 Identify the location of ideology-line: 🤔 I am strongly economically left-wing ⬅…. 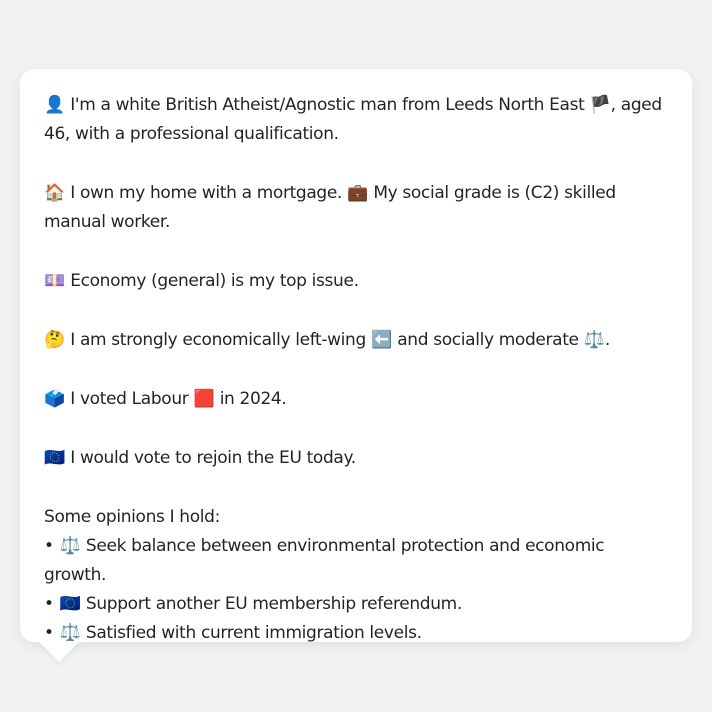
(356, 340).